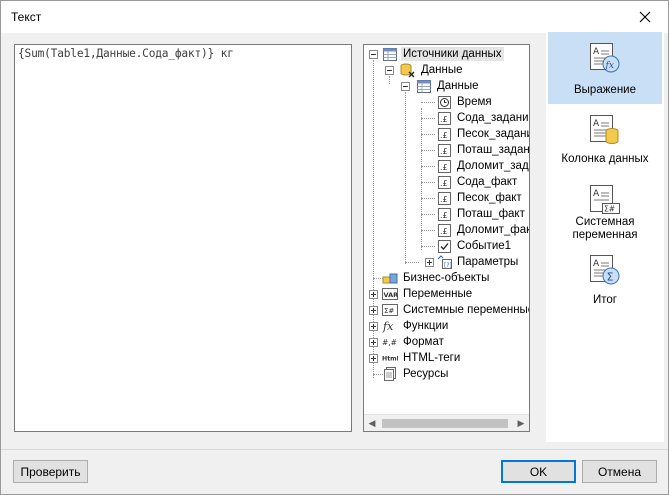 The width and height of the screenshot is (669, 495). I want to click on tree-field: .£ Песок_задание, so click(482, 134).